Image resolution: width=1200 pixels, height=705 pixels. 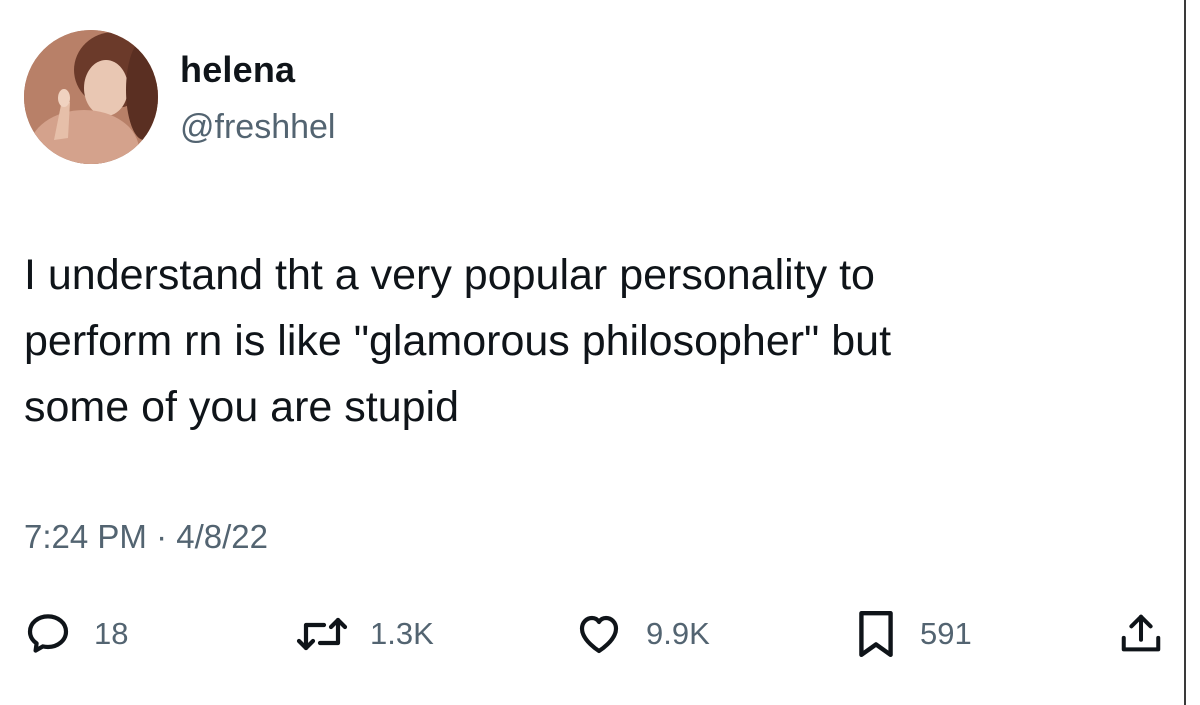 I want to click on share-button, so click(x=1141, y=634).